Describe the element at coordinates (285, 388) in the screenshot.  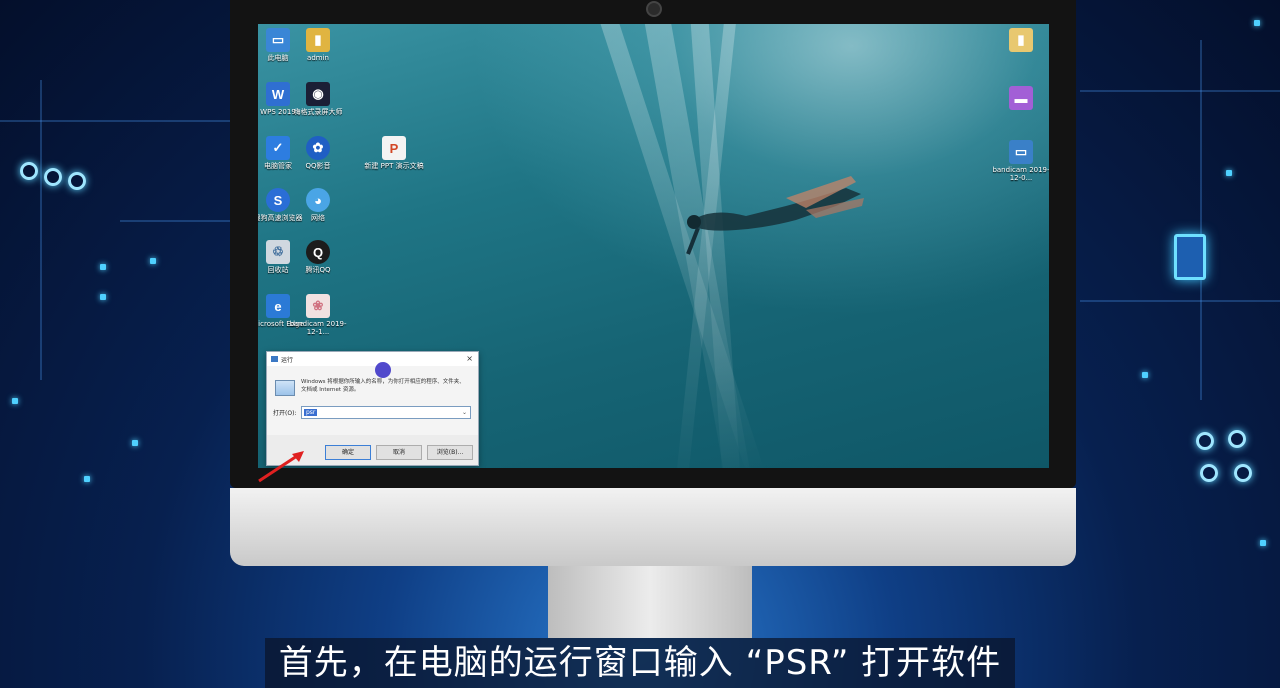
I see `run-window-icon` at that location.